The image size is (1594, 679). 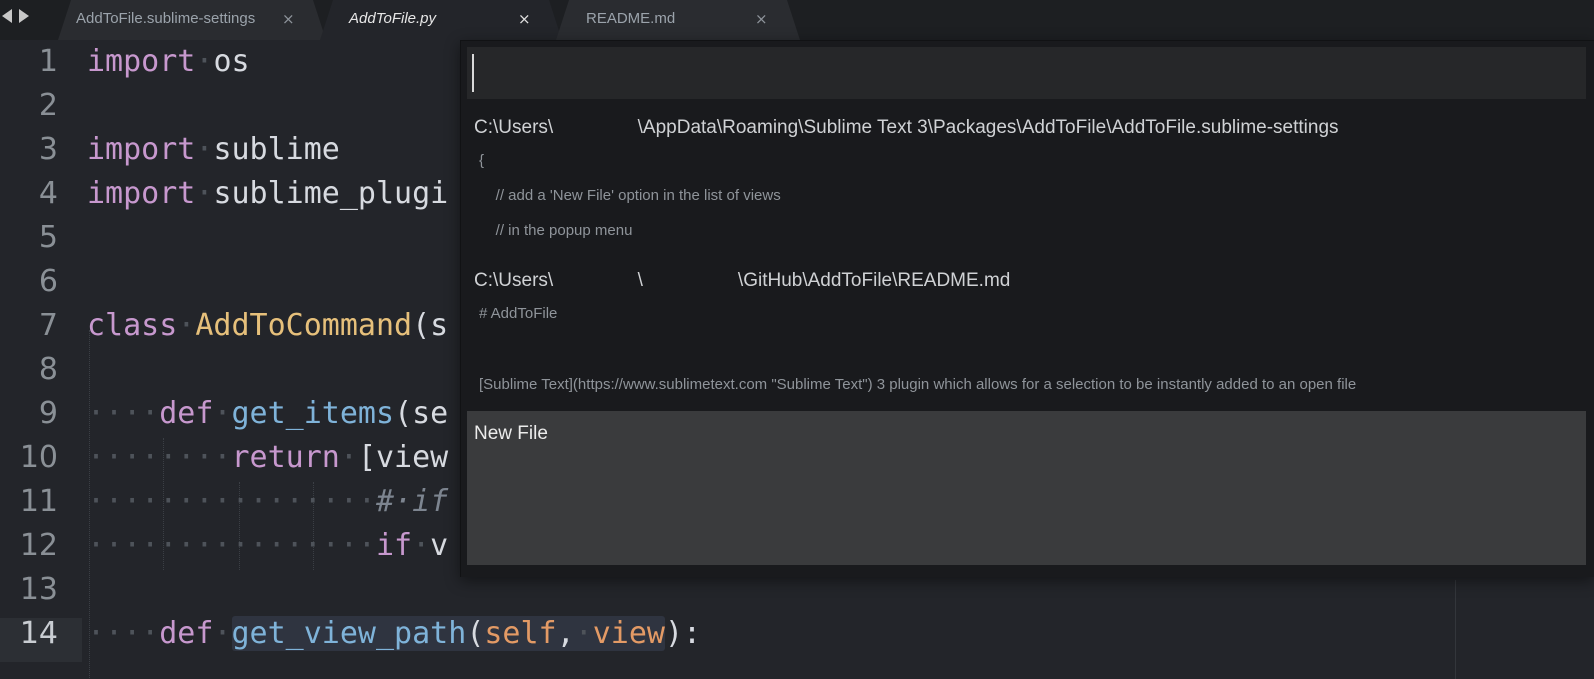 What do you see at coordinates (392, 18) in the screenshot?
I see `tab-label: AddToFile.py` at bounding box center [392, 18].